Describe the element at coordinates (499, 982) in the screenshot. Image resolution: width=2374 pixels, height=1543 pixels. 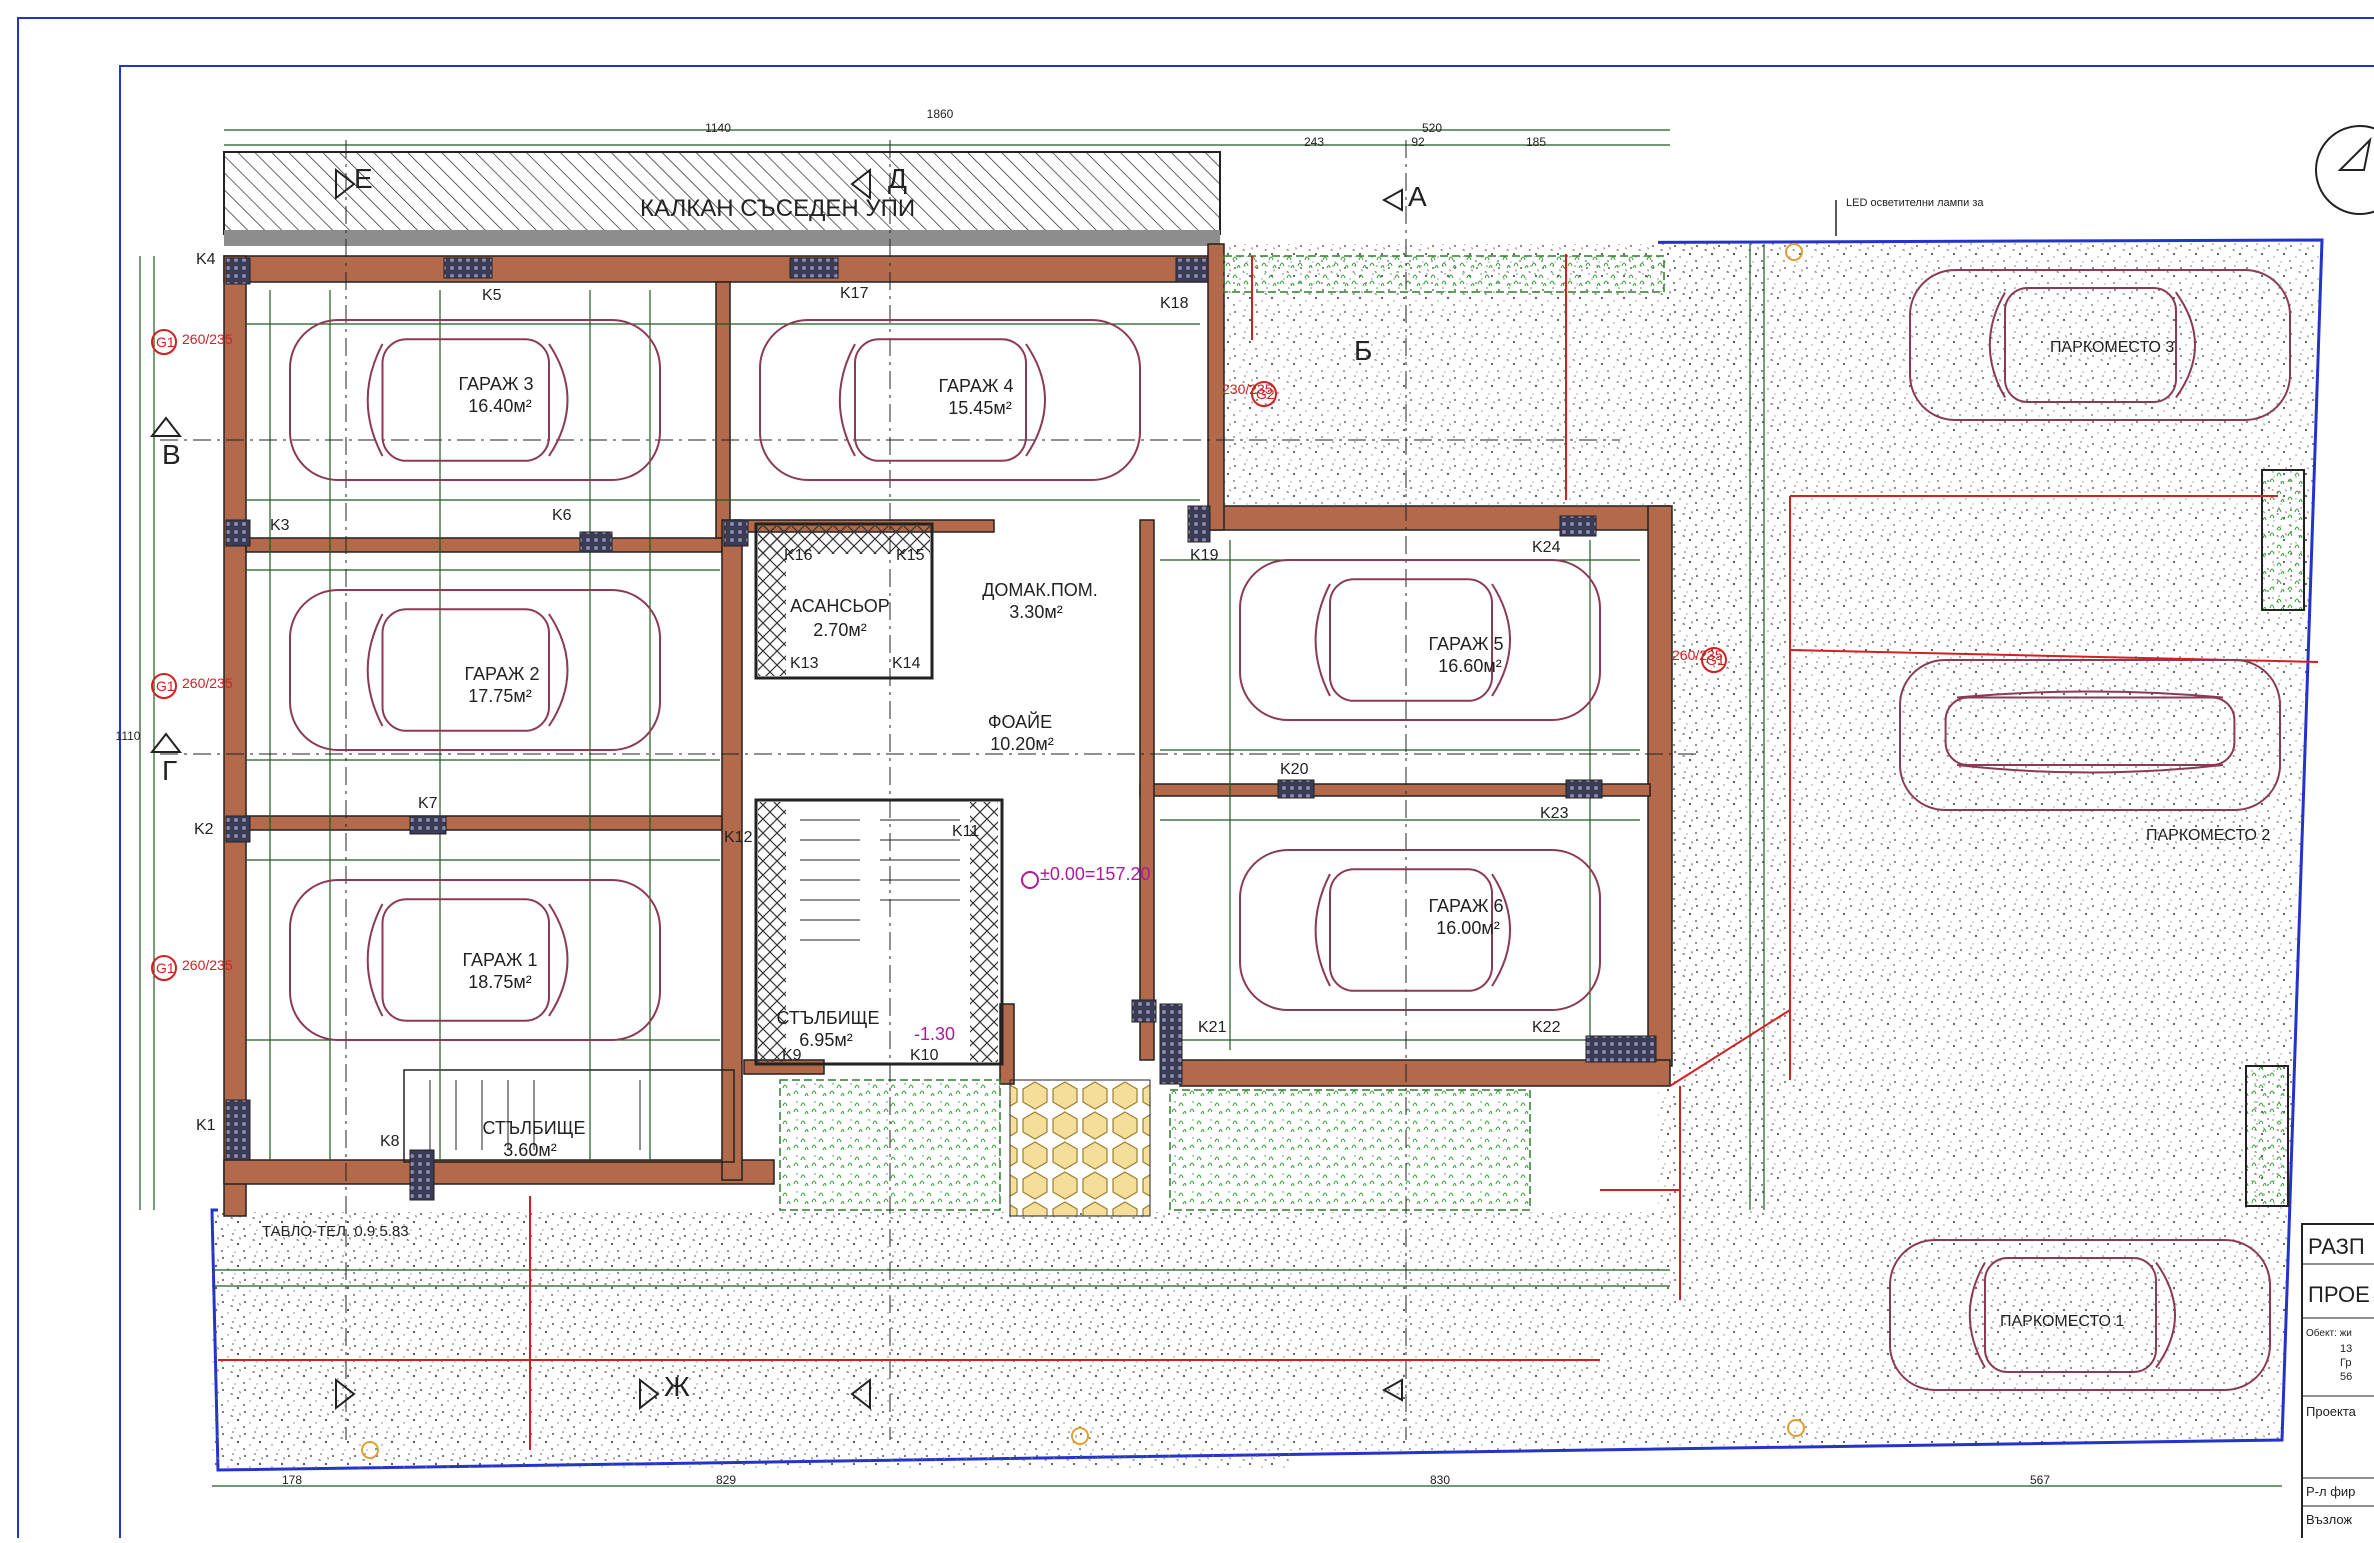
I see `garage1-area: 18.75м²` at that location.